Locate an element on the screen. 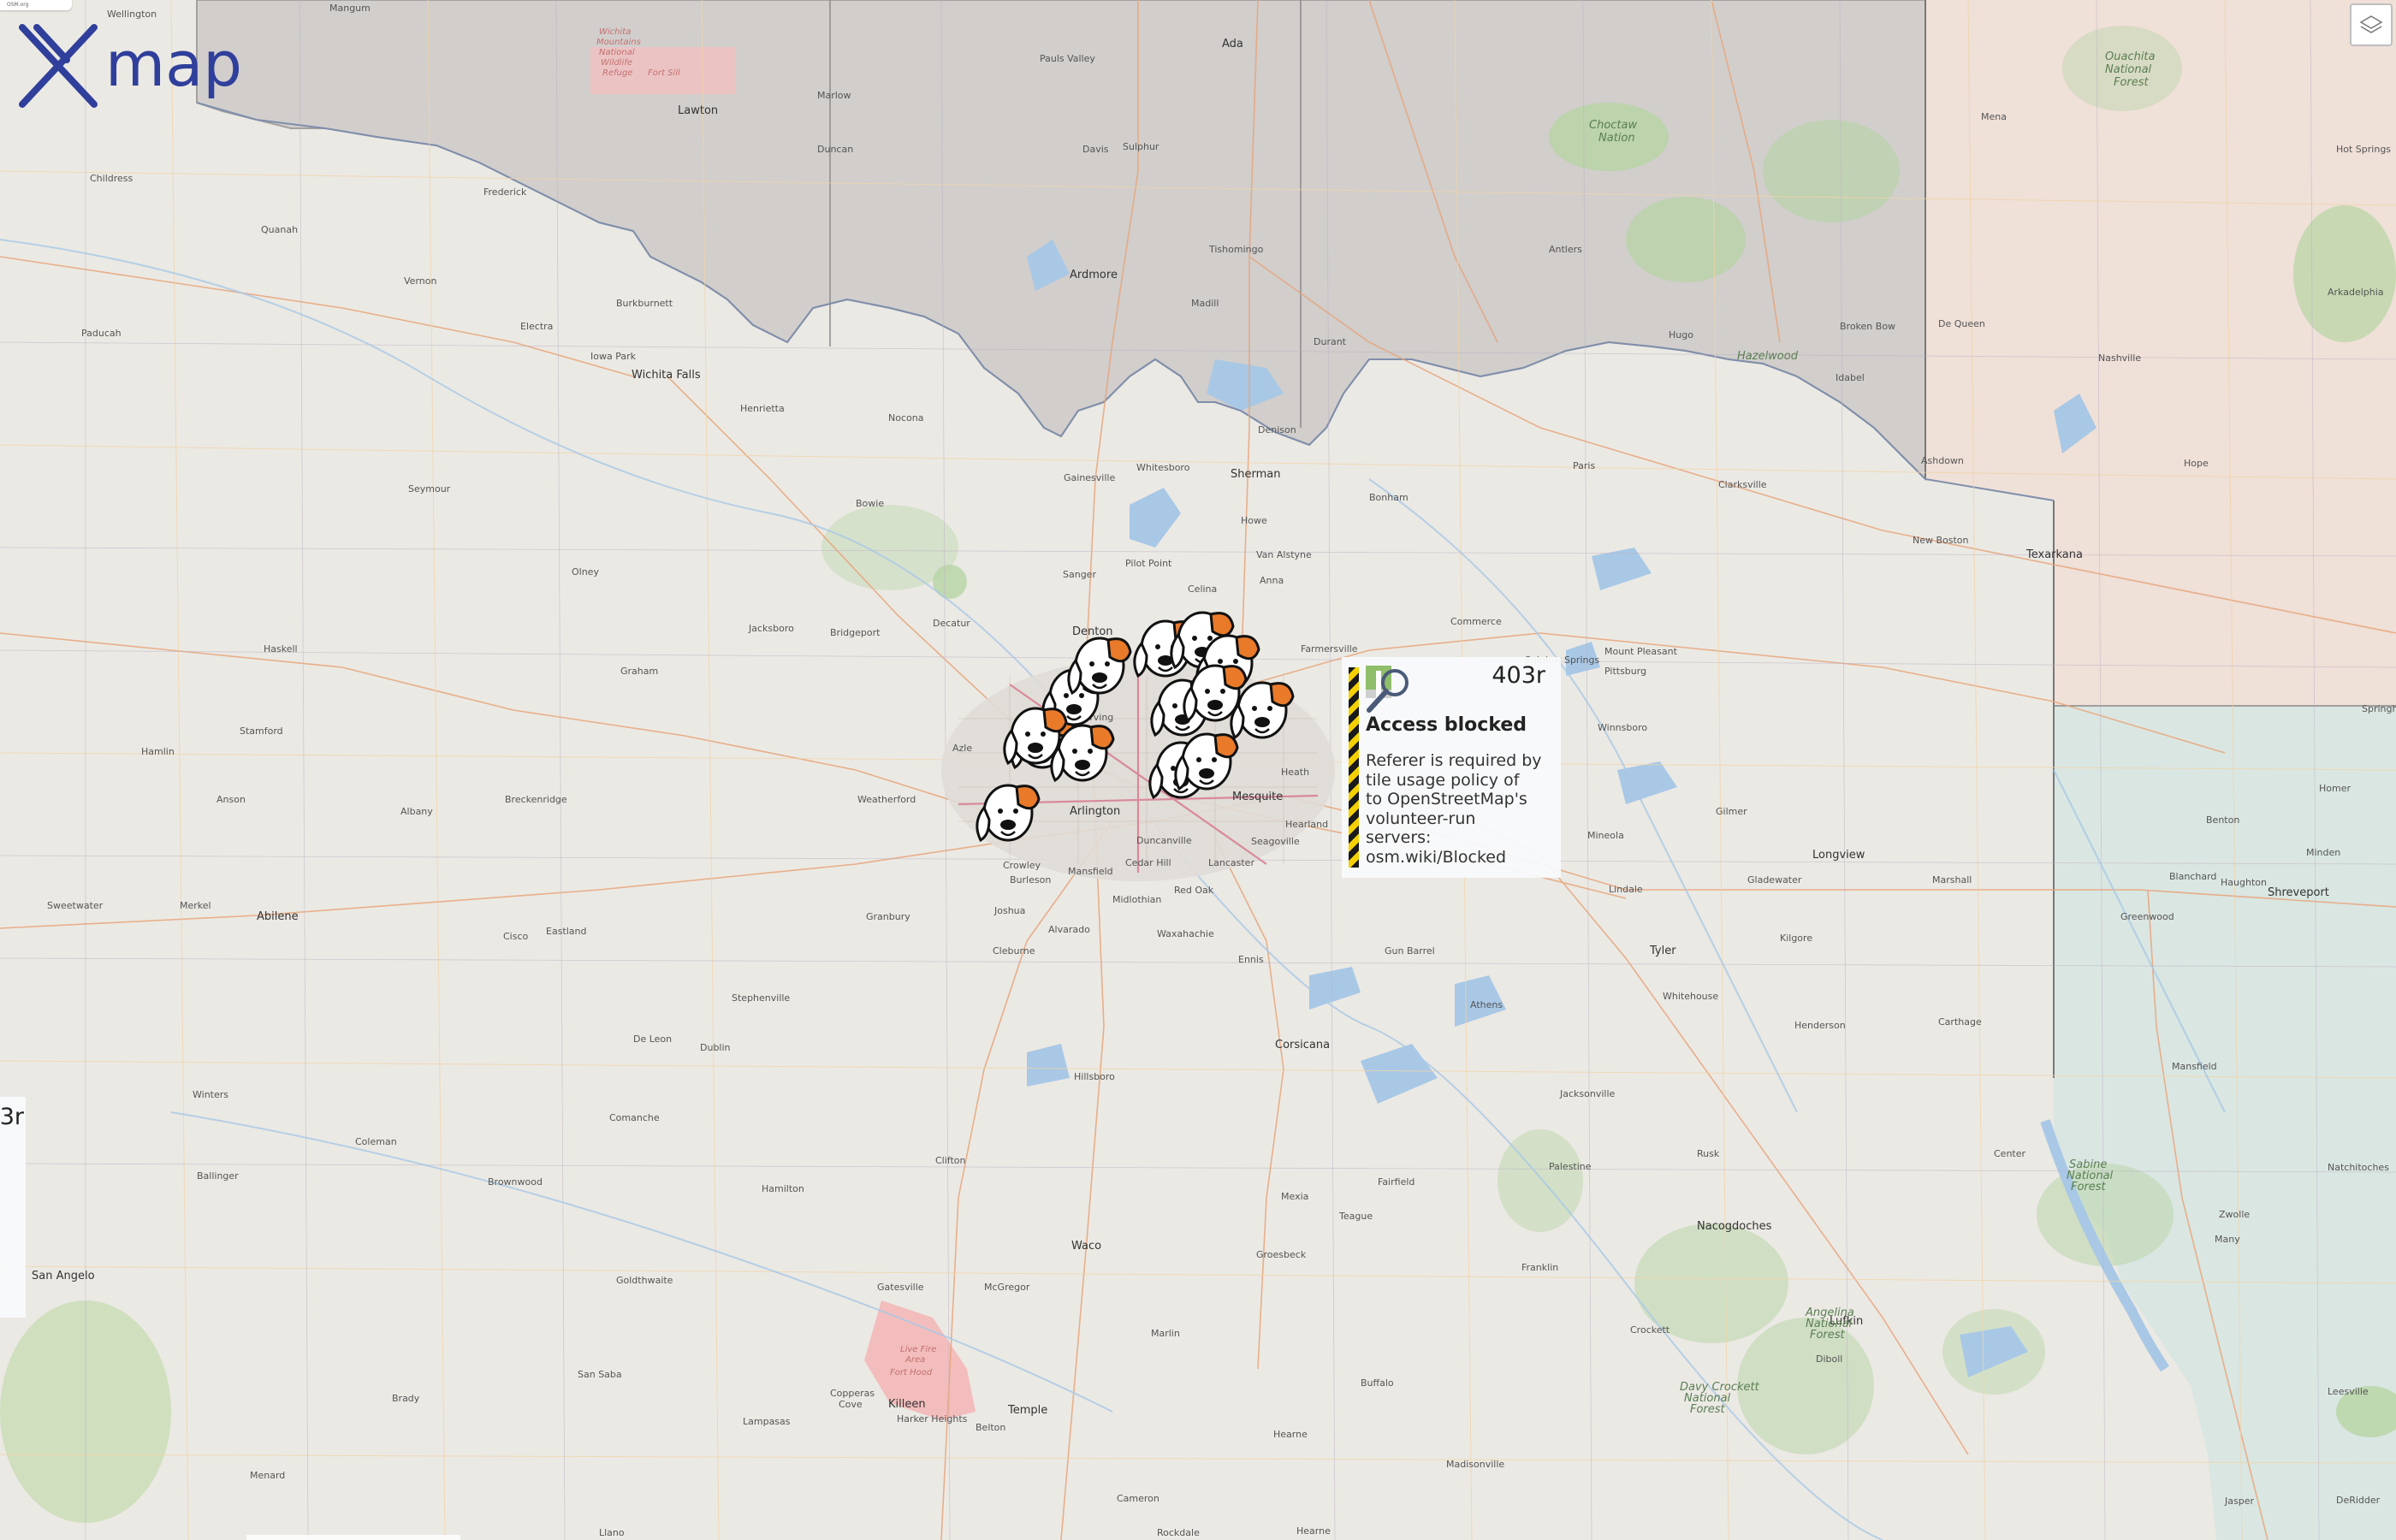  svg-text: Choctaw is located at coordinates (1613, 125).